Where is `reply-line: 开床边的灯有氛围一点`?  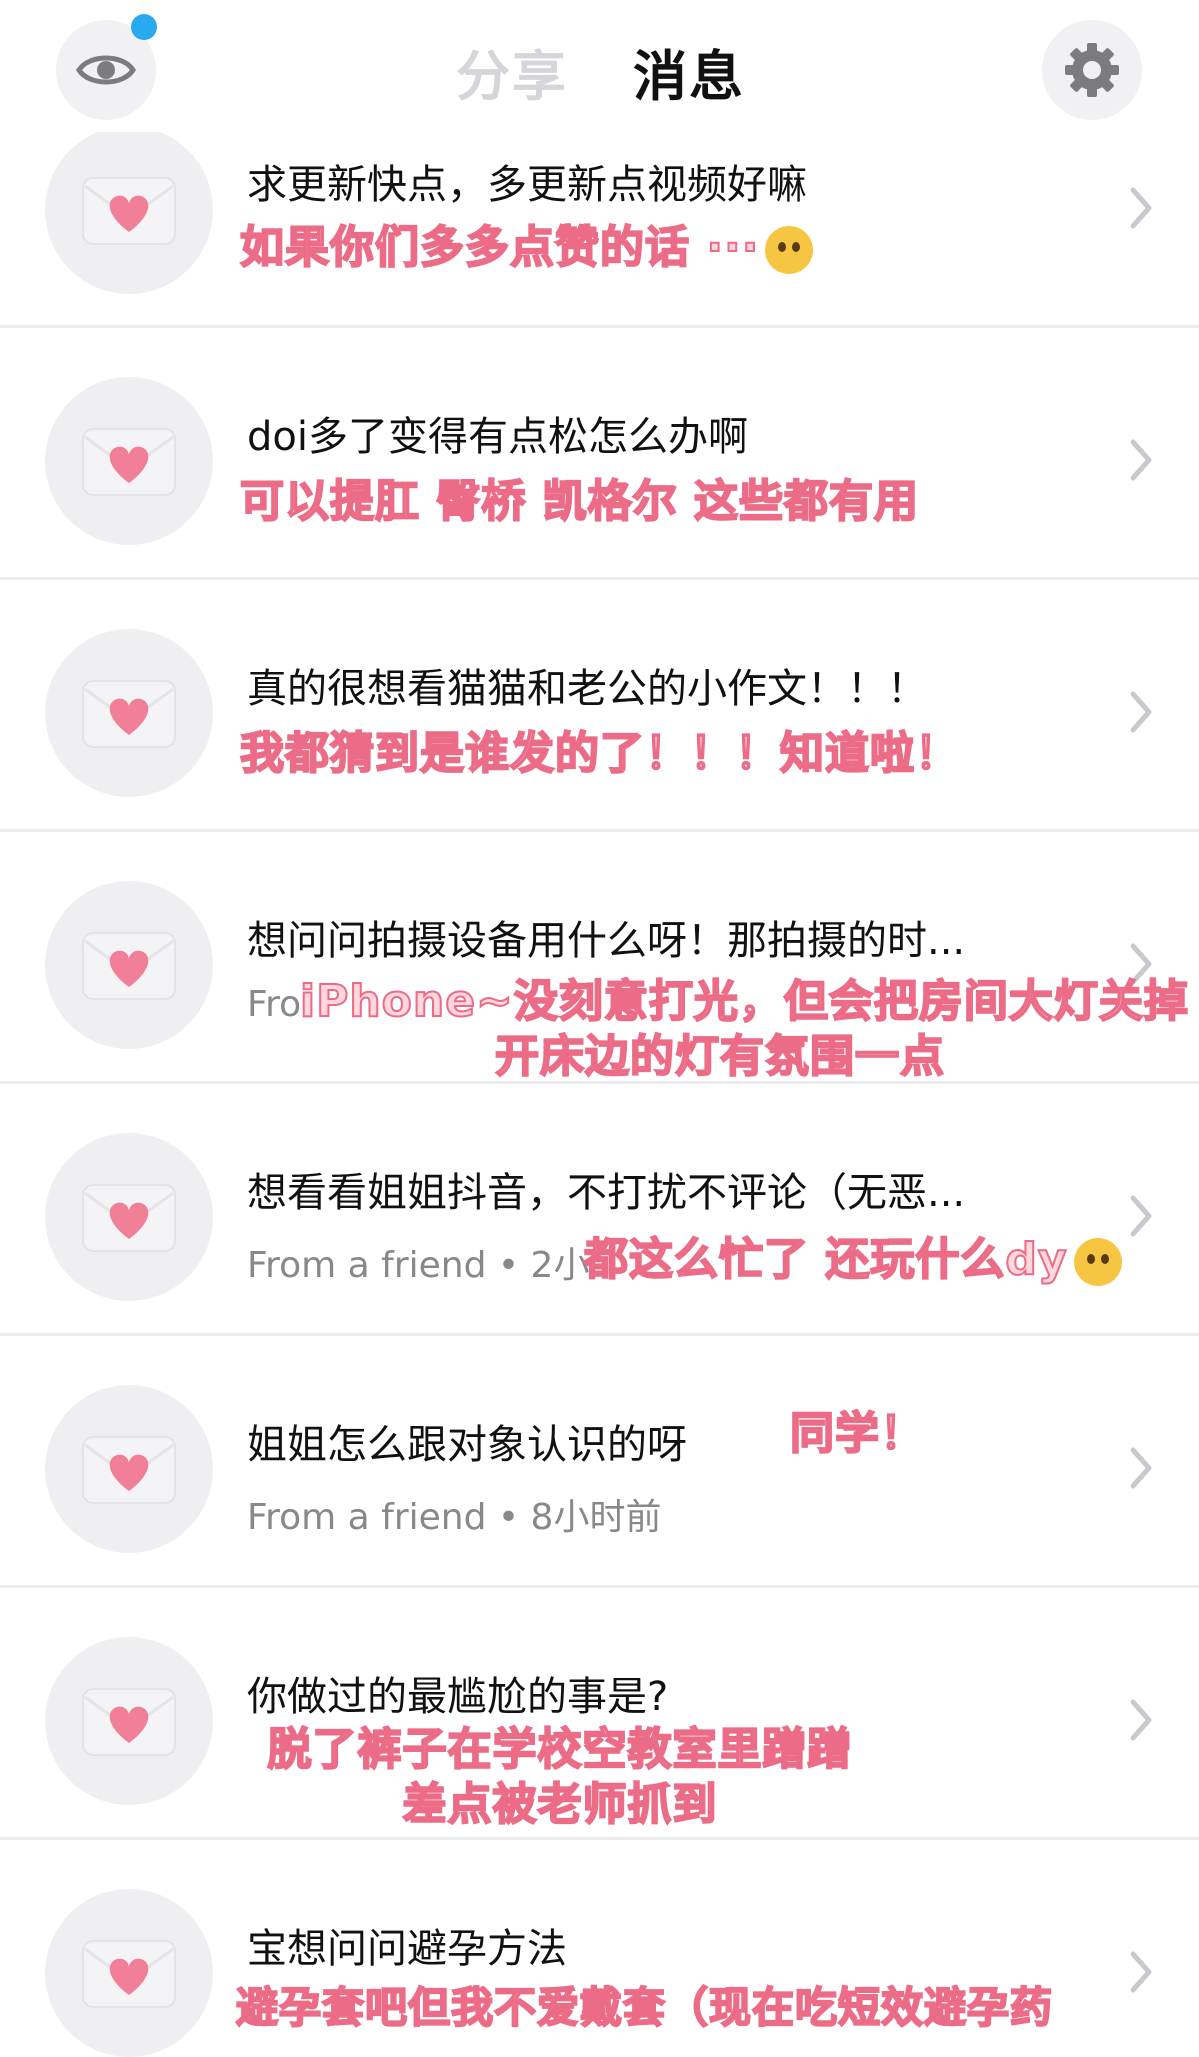 reply-line: 开床边的灯有氛围一点 is located at coordinates (719, 1056).